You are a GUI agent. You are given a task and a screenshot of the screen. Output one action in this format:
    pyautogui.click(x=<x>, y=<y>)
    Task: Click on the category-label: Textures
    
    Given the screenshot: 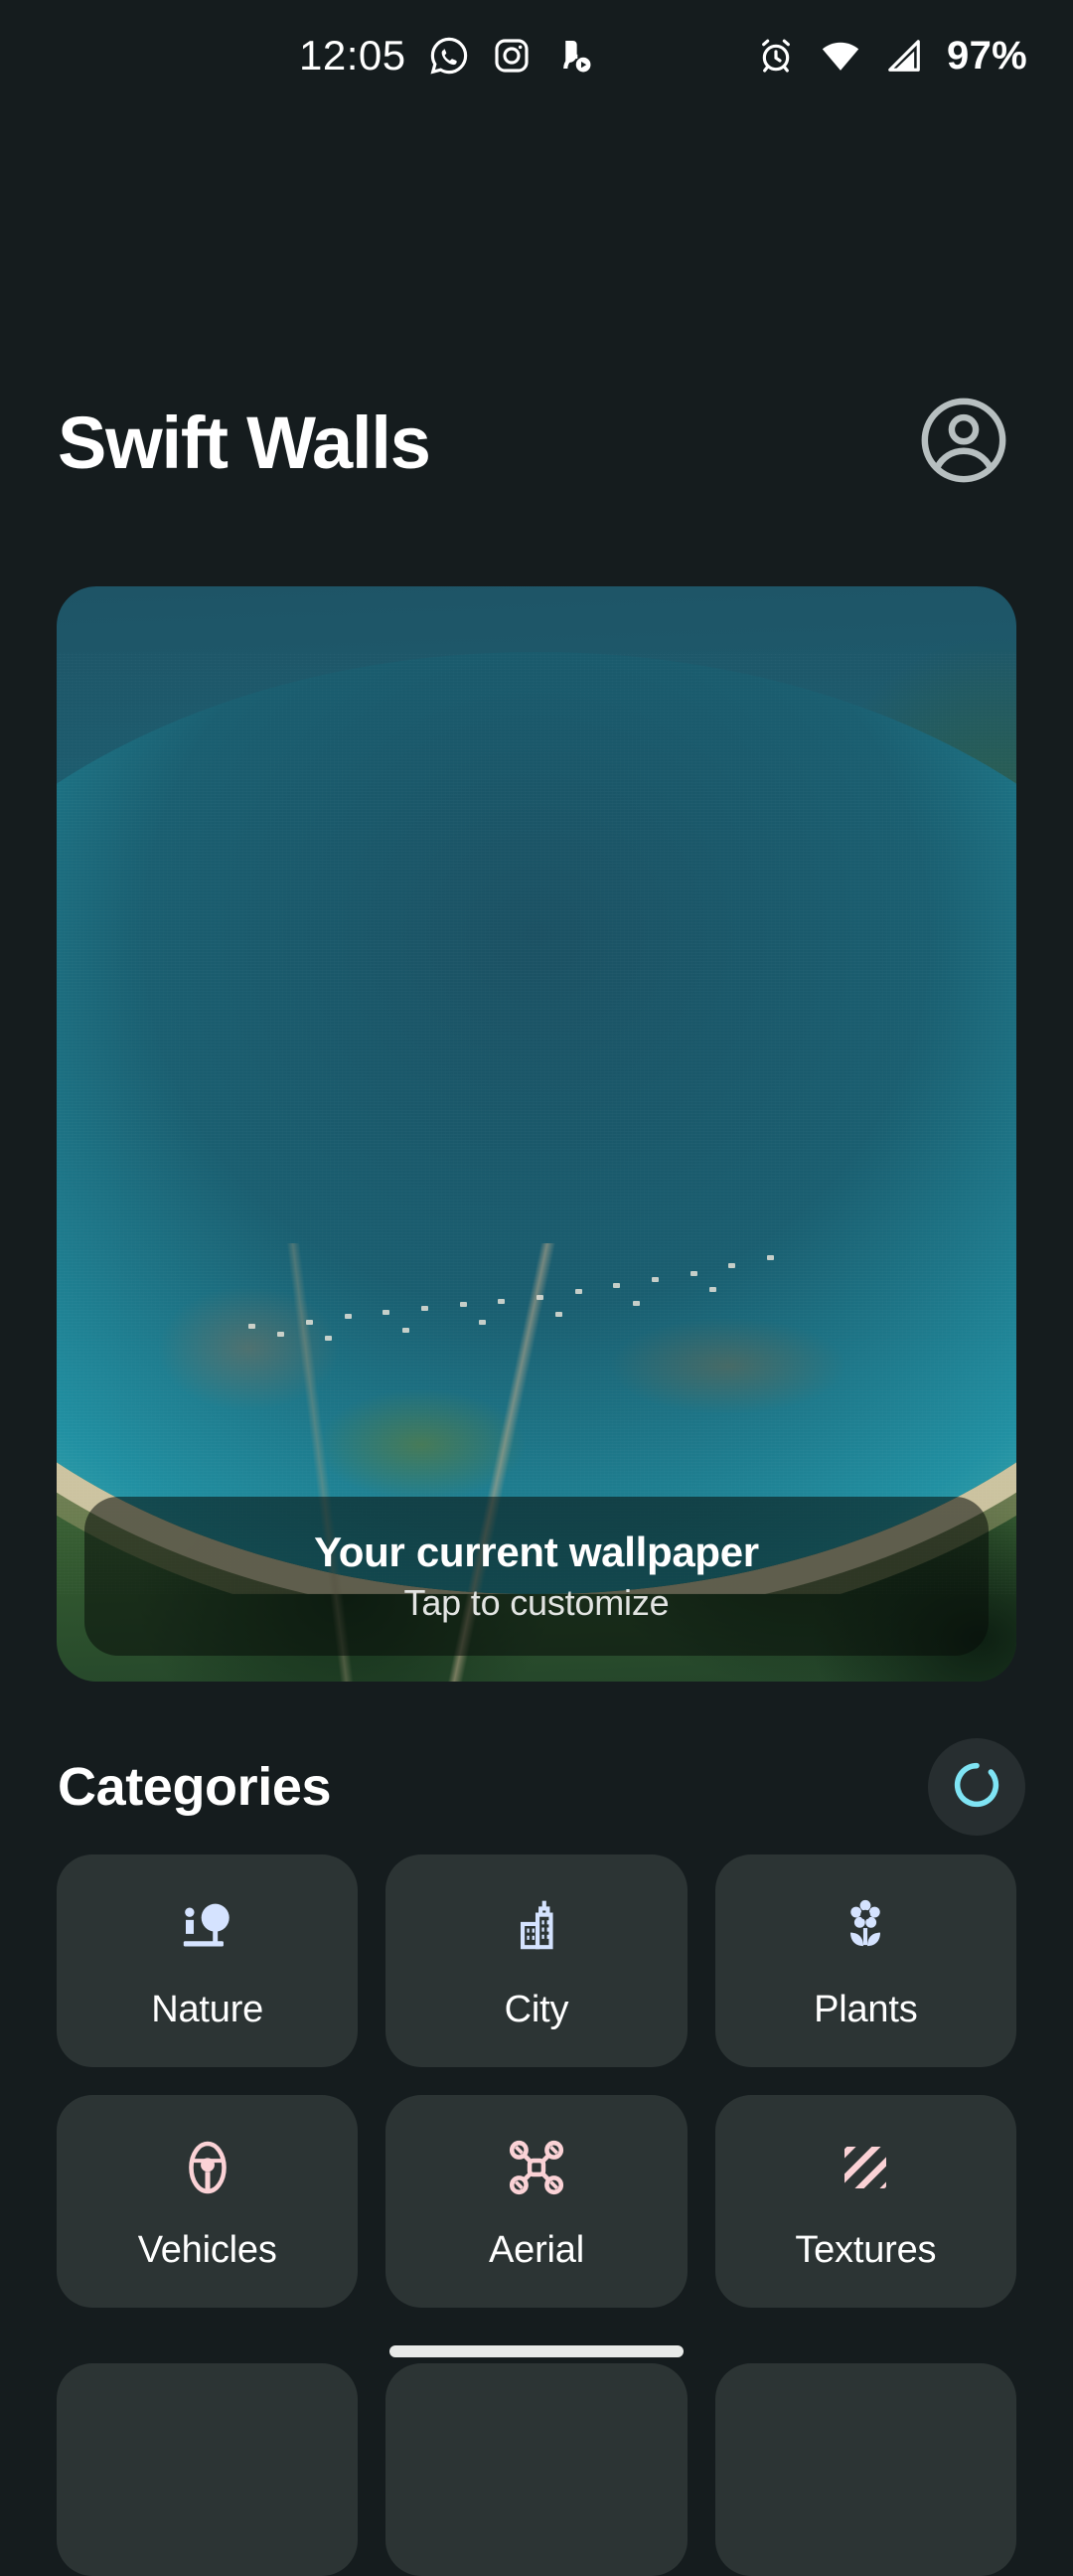 What is the action you would take?
    pyautogui.click(x=866, y=2249)
    